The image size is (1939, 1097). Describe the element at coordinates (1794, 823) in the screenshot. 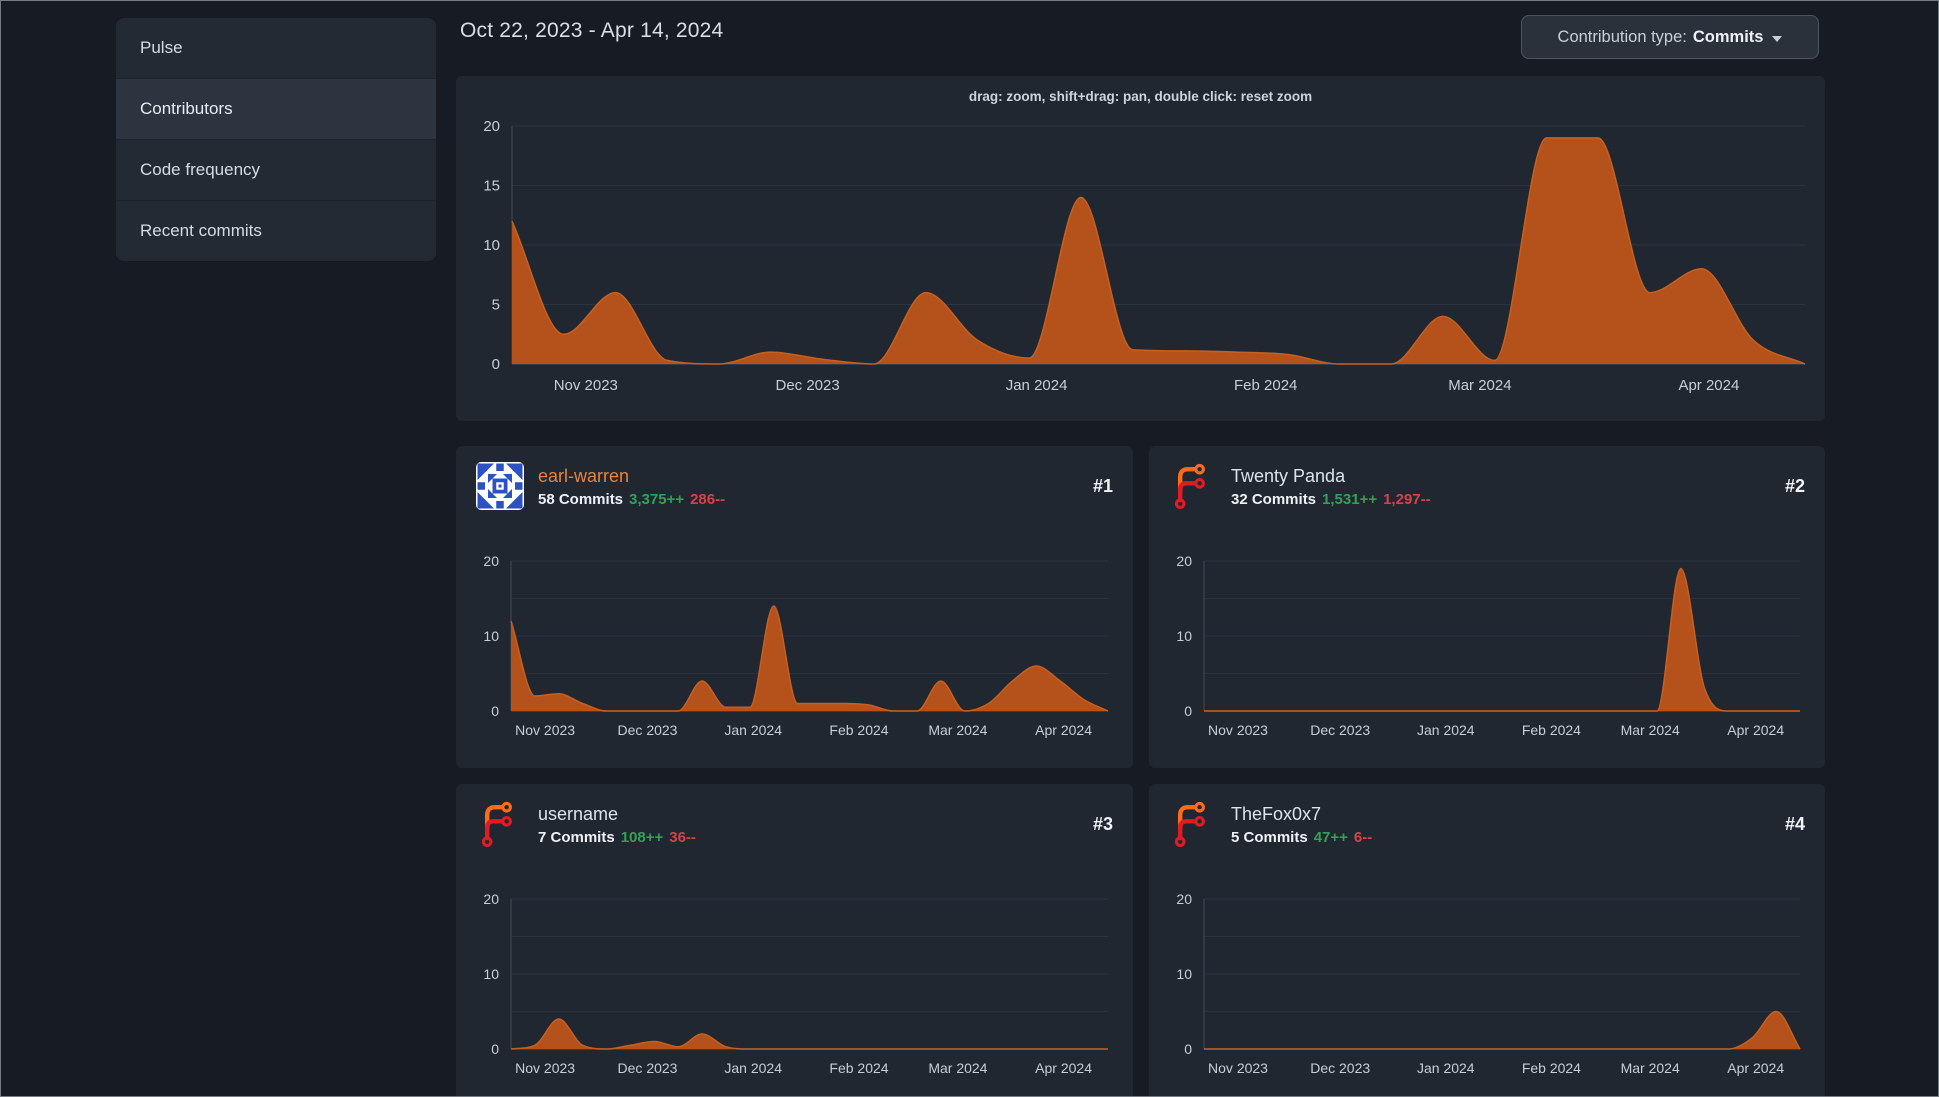

I see `contributor-rank-badge: #4` at that location.